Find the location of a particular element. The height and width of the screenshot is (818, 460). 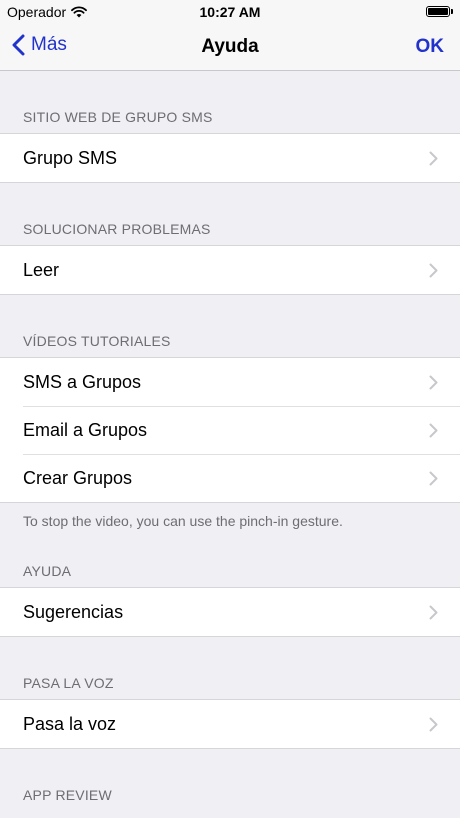

done-button: OK is located at coordinates (430, 47).